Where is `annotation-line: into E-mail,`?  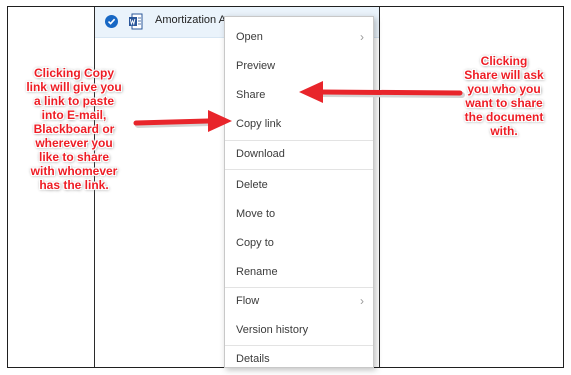
annotation-line: into E-mail, is located at coordinates (74, 115).